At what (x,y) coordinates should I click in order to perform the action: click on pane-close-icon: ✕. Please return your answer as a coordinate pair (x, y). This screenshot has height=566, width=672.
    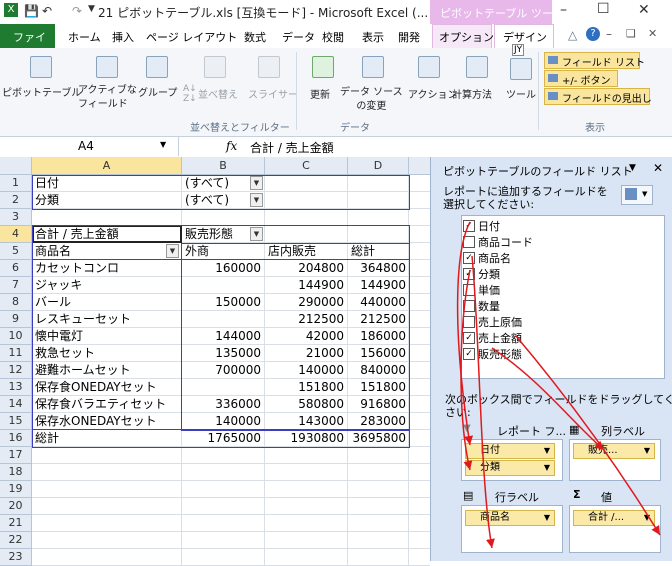
    Looking at the image, I should click on (658, 168).